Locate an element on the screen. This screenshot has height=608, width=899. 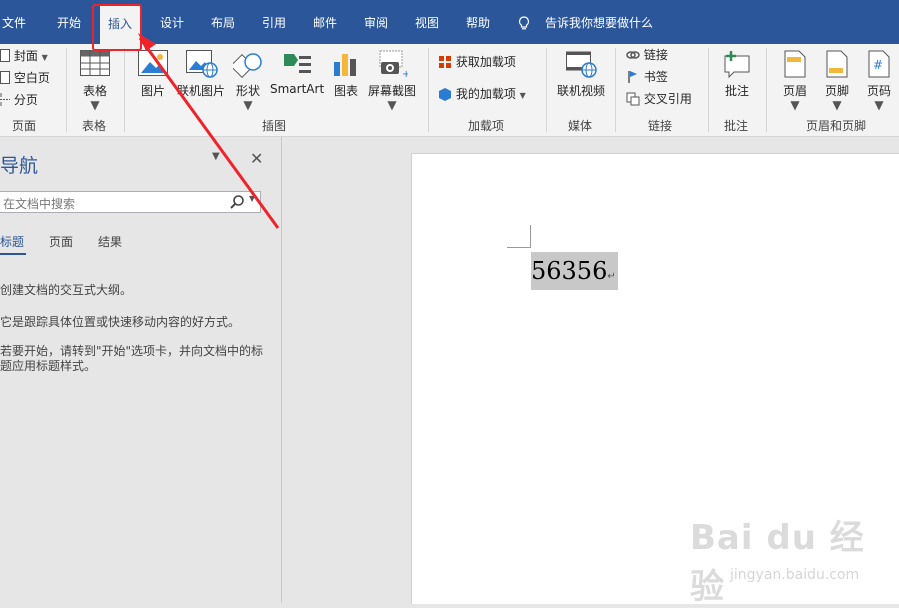
header-icon is located at coordinates (795, 64).